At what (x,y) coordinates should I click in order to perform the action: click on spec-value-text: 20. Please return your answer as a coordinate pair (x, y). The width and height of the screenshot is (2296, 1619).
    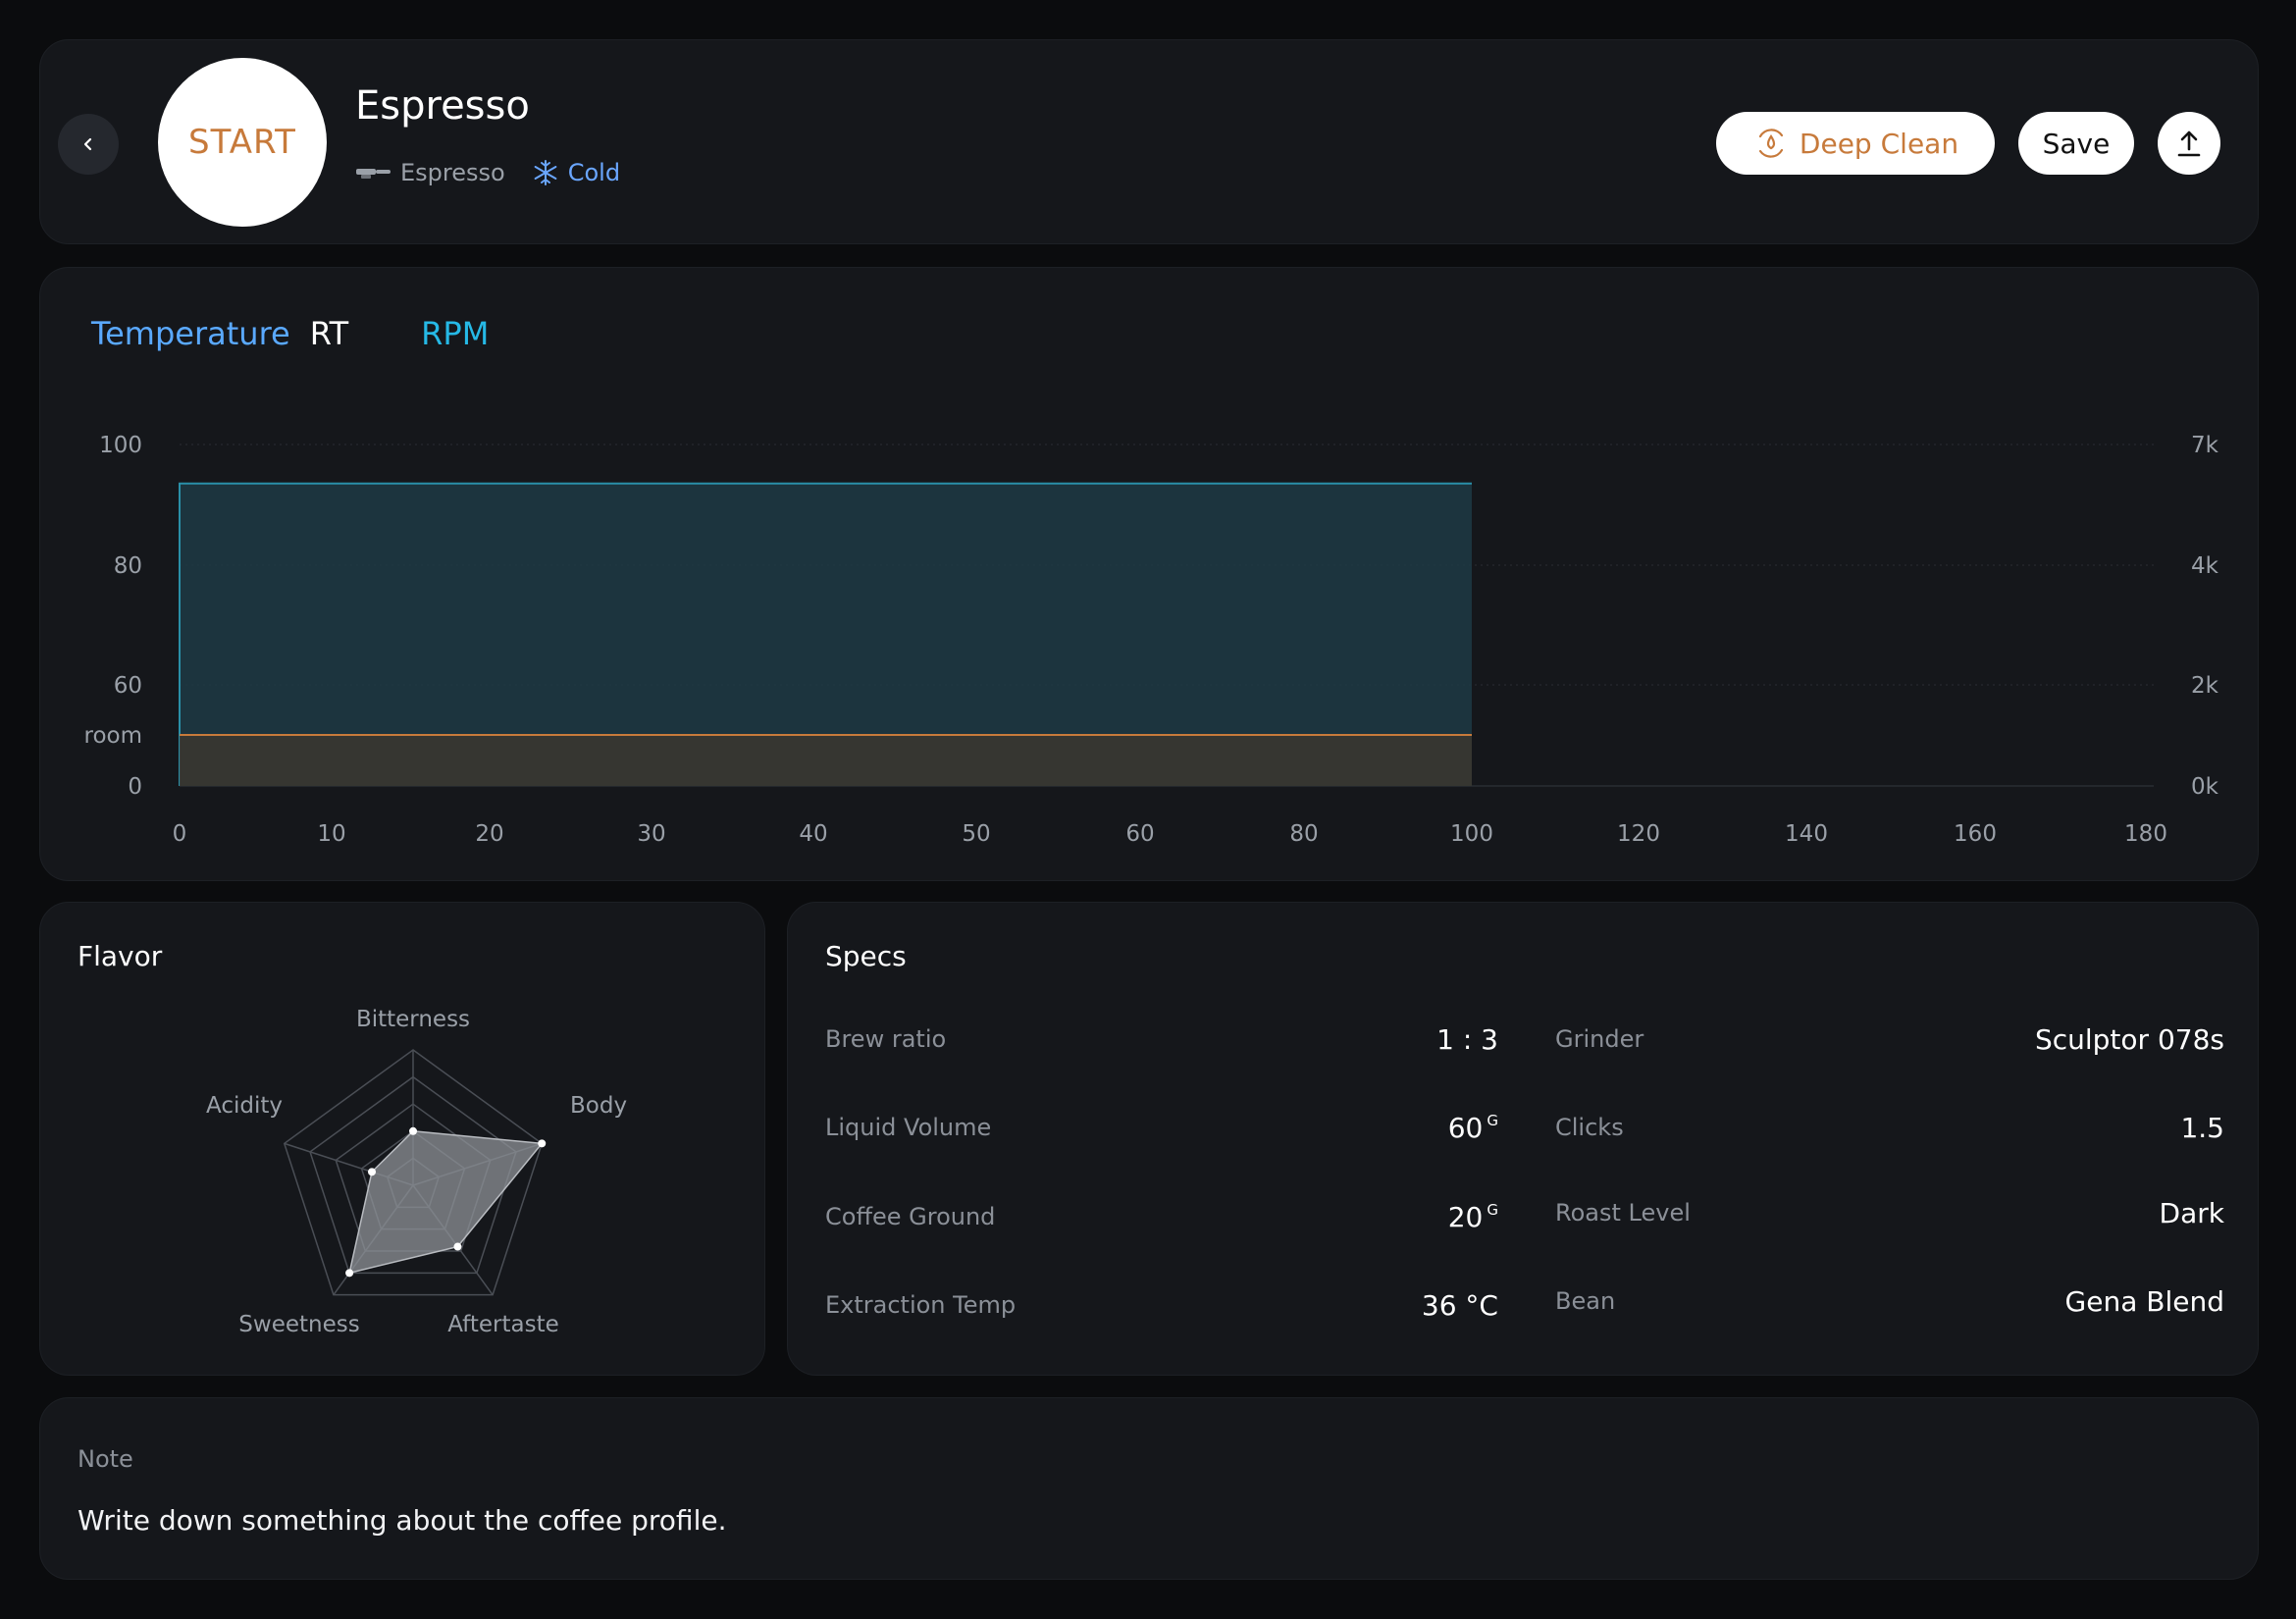
    Looking at the image, I should click on (1465, 1216).